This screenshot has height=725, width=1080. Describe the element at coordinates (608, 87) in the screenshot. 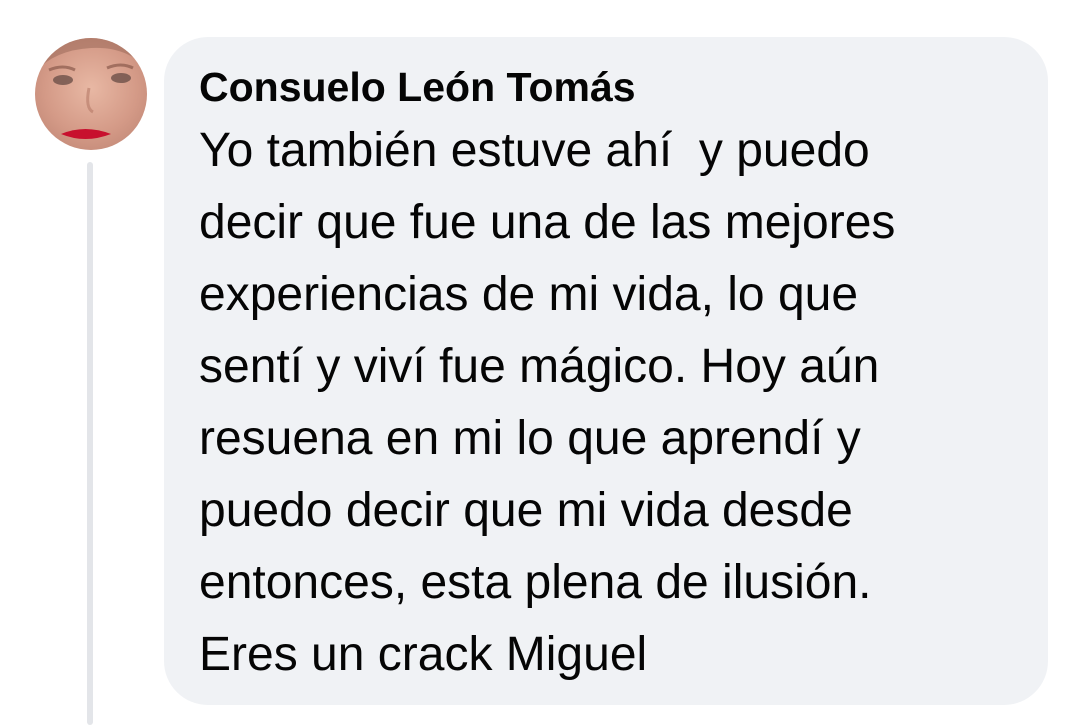

I see `comment-author-name: Consuelo León Tomás` at that location.